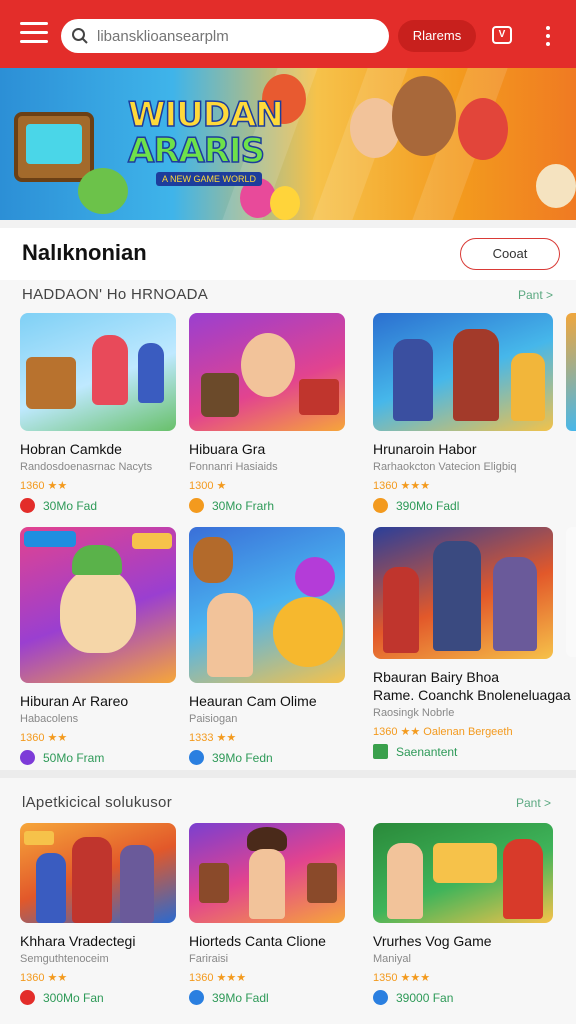  Describe the element at coordinates (452, 751) in the screenshot. I see `game-price: Saenantent` at that location.